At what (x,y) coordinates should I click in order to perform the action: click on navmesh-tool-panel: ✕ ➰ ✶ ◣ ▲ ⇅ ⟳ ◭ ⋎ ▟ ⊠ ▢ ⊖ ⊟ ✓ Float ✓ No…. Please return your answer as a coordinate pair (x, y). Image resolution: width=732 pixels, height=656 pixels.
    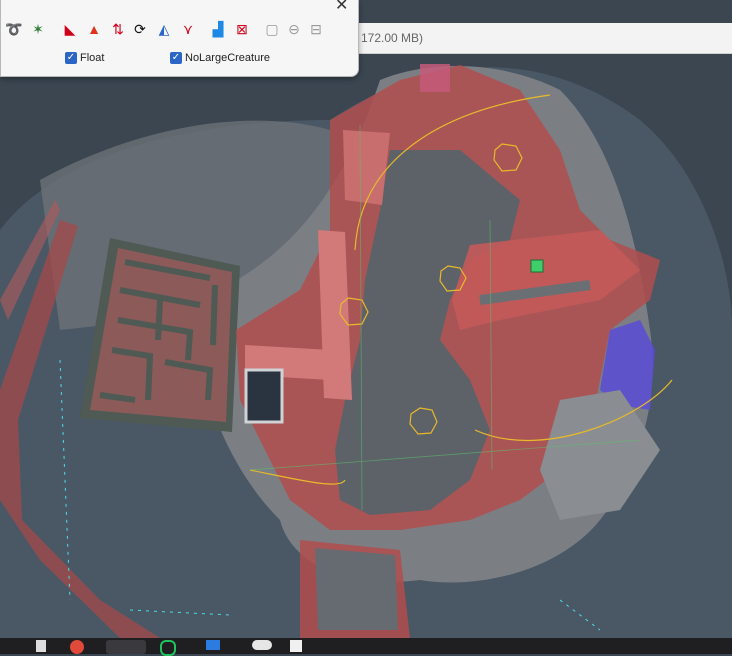
    Looking at the image, I should click on (179, 38).